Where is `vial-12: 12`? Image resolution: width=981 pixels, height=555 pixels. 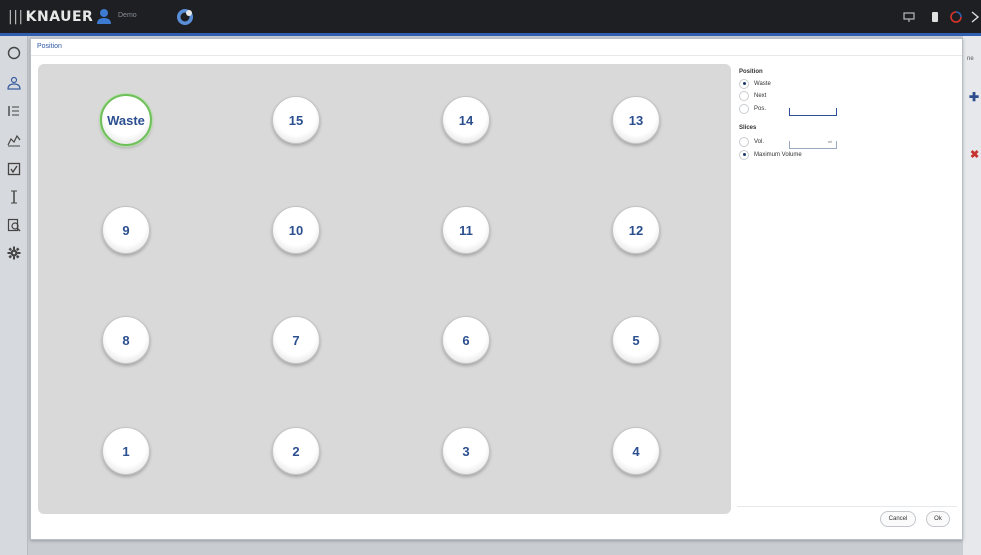
vial-12: 12 is located at coordinates (636, 230).